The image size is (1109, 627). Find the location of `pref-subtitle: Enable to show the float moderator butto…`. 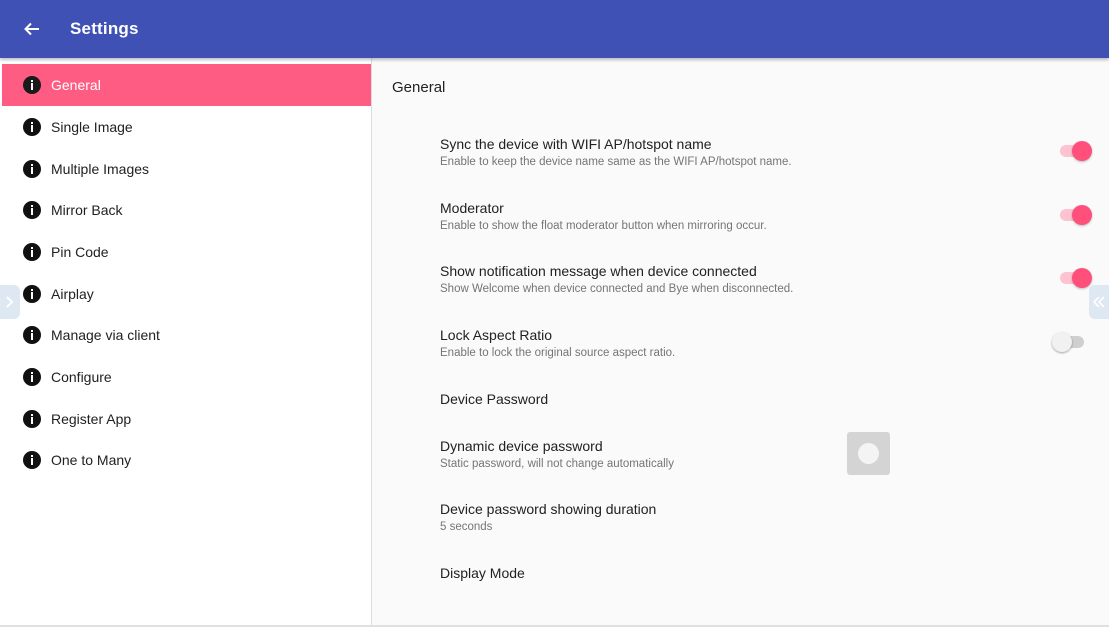

pref-subtitle: Enable to show the float moderator butto… is located at coordinates (603, 226).